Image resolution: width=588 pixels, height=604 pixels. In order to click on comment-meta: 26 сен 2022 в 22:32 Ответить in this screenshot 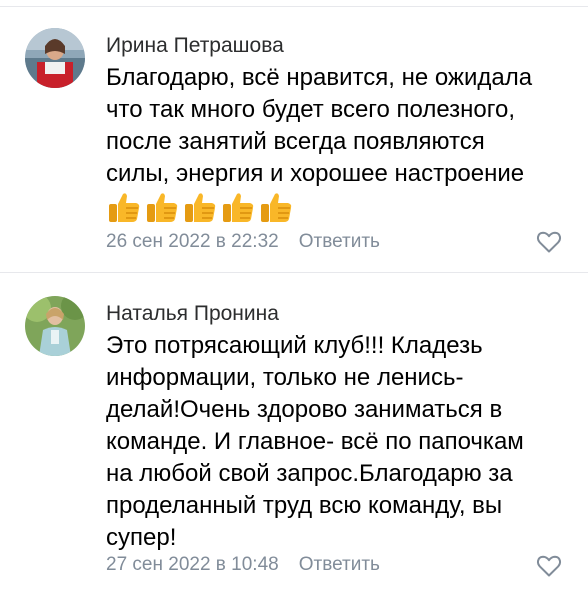, I will do `click(243, 242)`.